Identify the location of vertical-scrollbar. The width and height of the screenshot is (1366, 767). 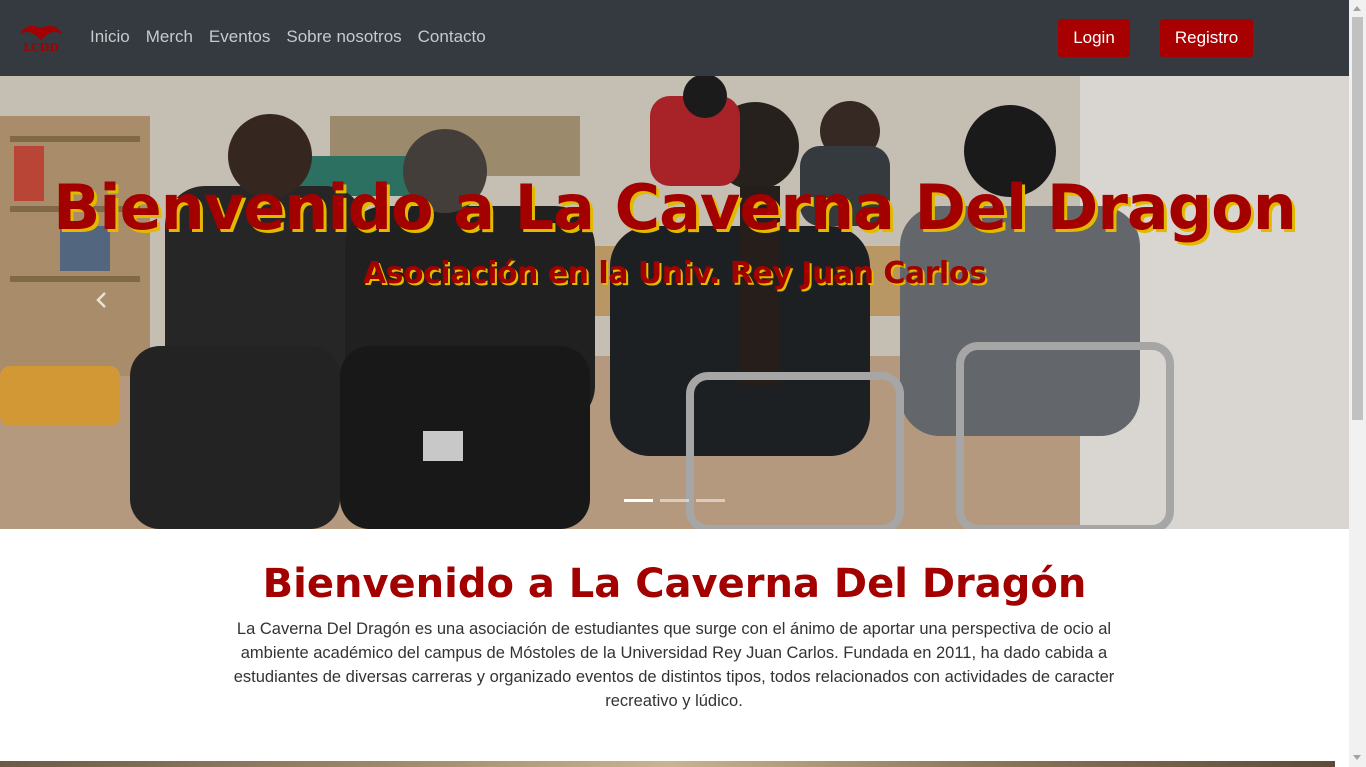
(1357, 383).